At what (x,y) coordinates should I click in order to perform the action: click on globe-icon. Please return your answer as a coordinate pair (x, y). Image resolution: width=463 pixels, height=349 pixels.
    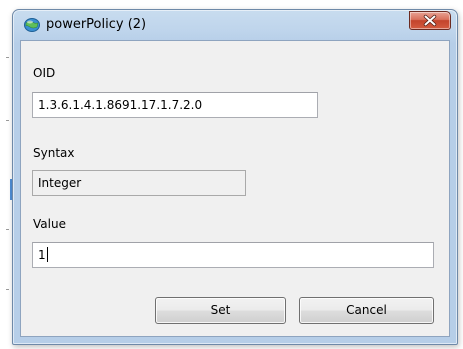
    Looking at the image, I should click on (32, 25).